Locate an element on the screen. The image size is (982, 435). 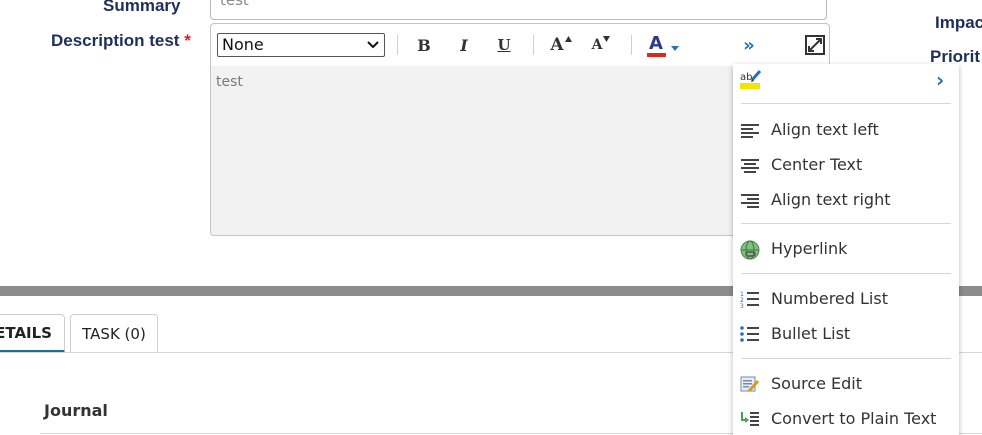
required-marker: * is located at coordinates (187, 40).